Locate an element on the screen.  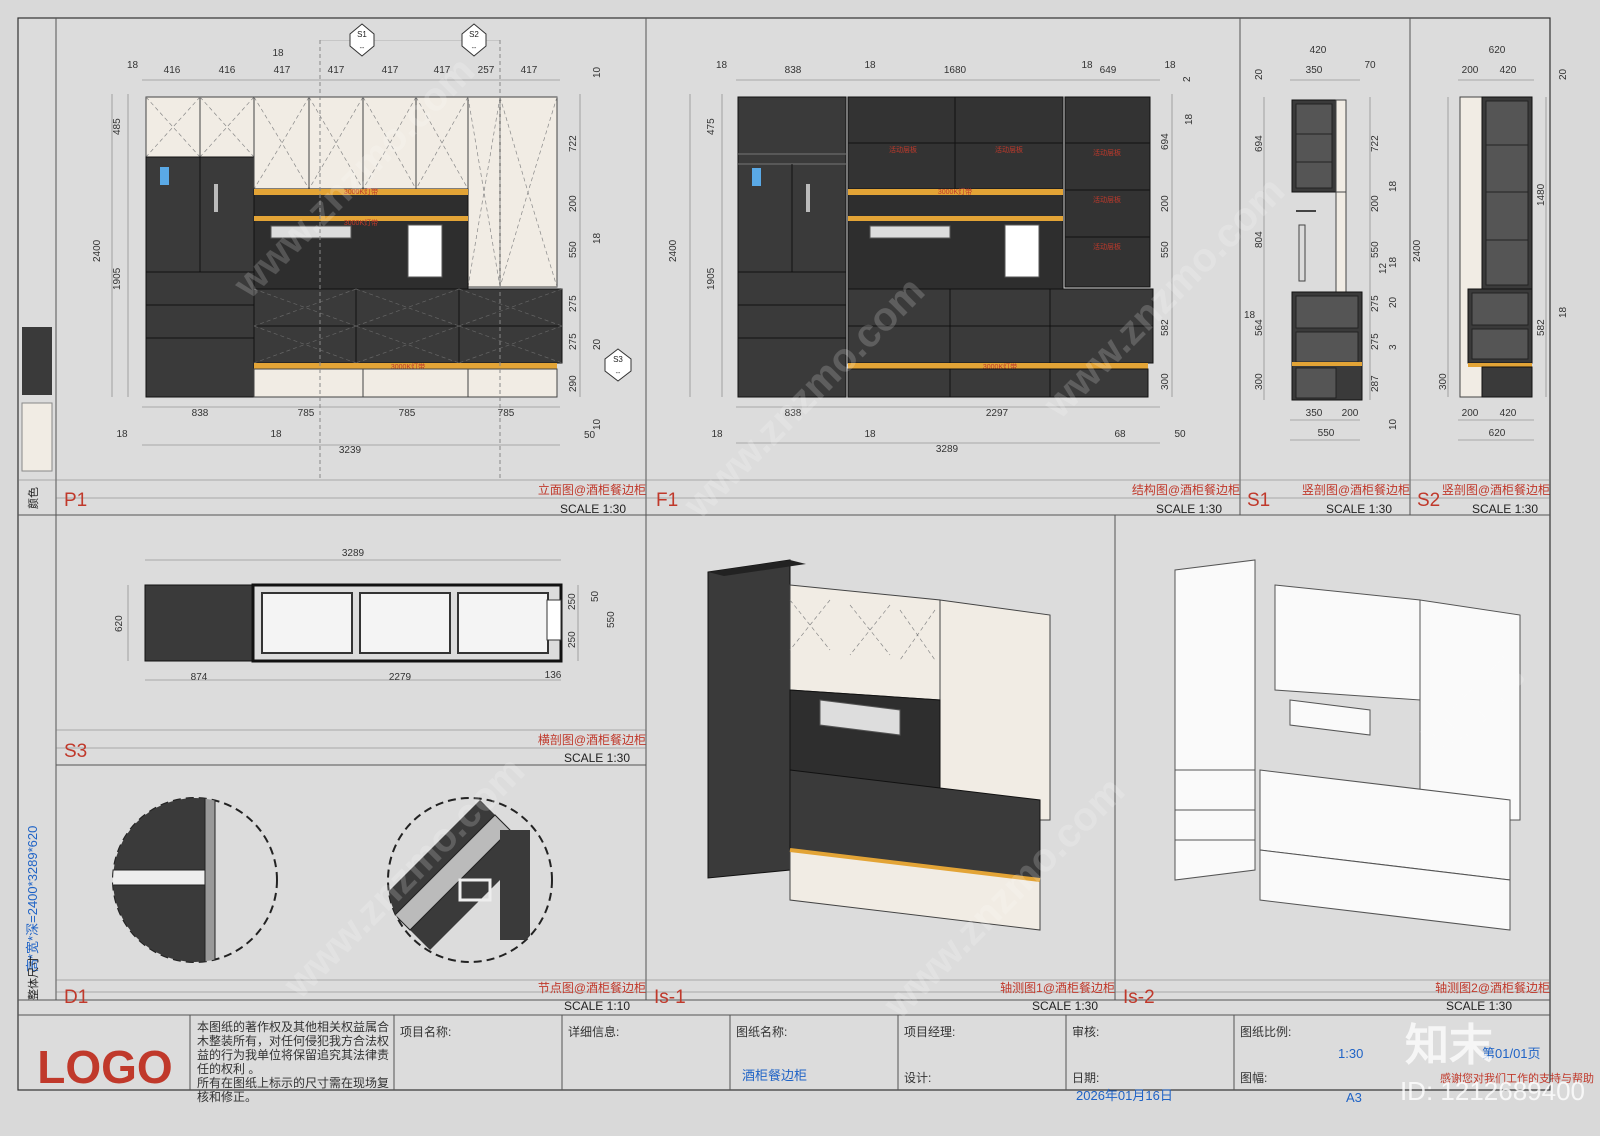
p1-dim-right-4: 275 is located at coordinates (573, 303).